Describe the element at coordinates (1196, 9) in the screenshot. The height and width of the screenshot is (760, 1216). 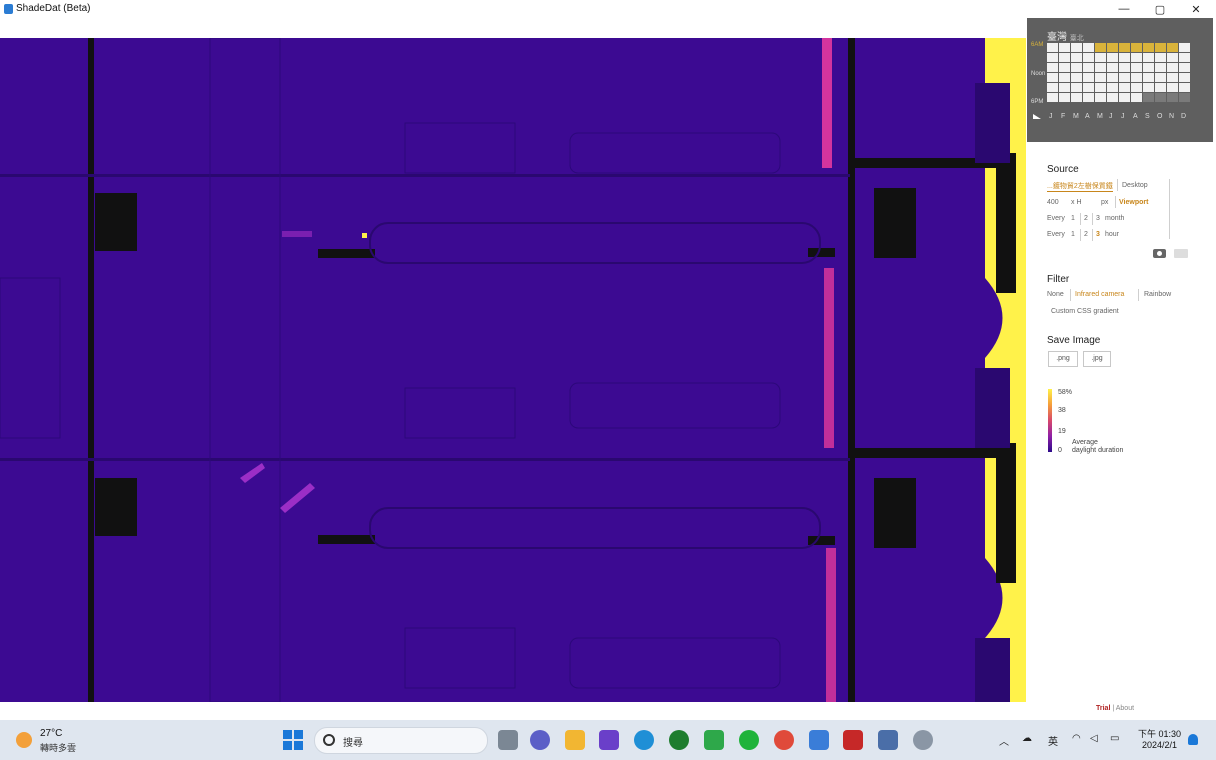
I see `close-button: ✕` at that location.